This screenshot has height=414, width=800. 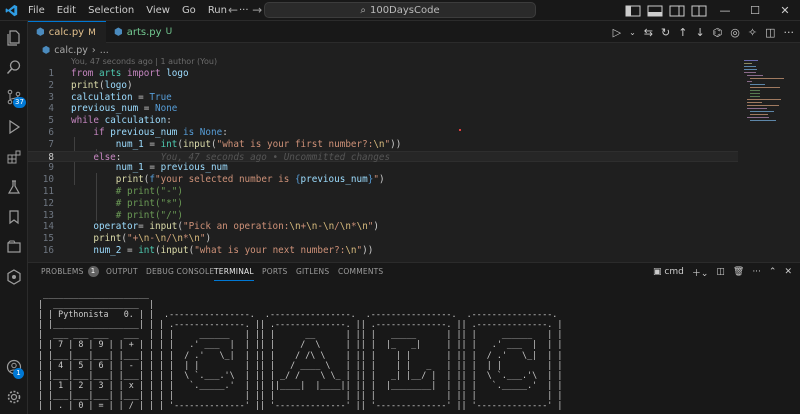 What do you see at coordinates (93, 294) in the screenshot?
I see `terminal-line: _____________________` at bounding box center [93, 294].